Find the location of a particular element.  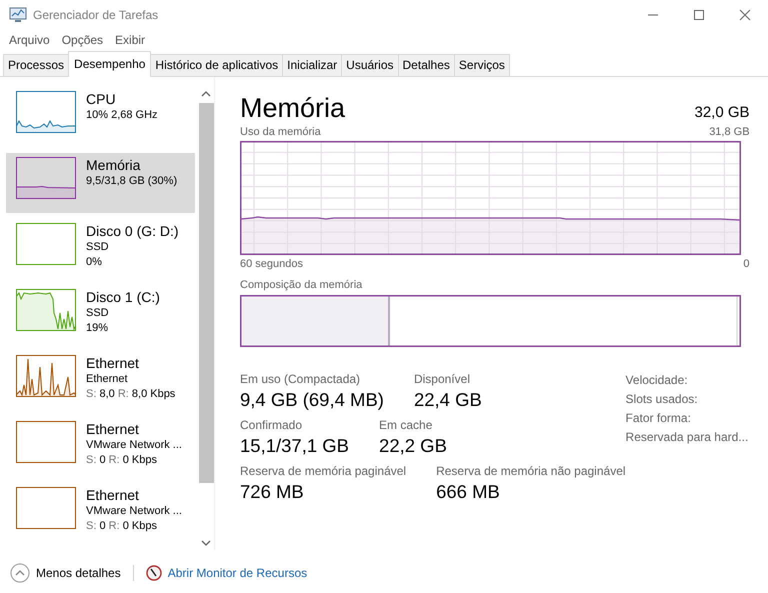

stat-label: Reserva de memória paginável is located at coordinates (323, 471).